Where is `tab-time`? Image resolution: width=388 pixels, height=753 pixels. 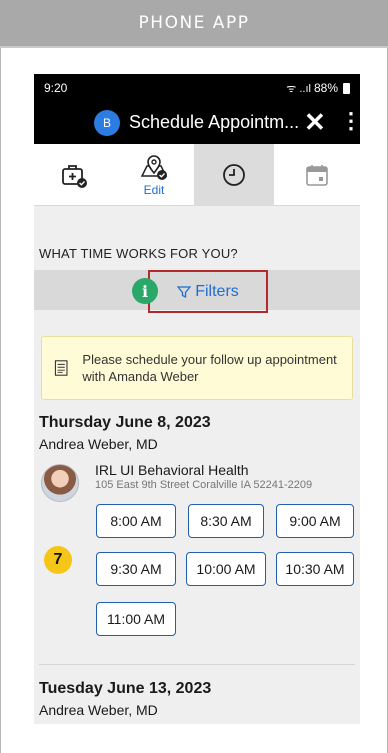
tab-time is located at coordinates (234, 175).